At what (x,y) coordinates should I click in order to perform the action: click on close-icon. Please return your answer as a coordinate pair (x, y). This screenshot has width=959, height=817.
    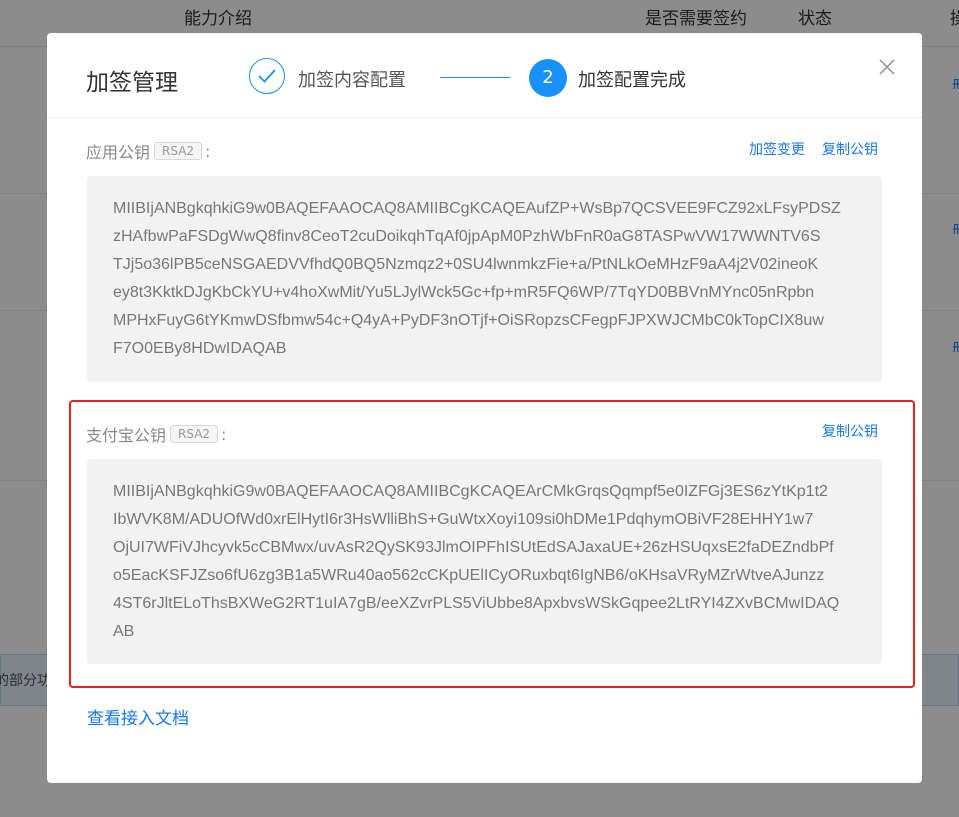
    Looking at the image, I should click on (887, 67).